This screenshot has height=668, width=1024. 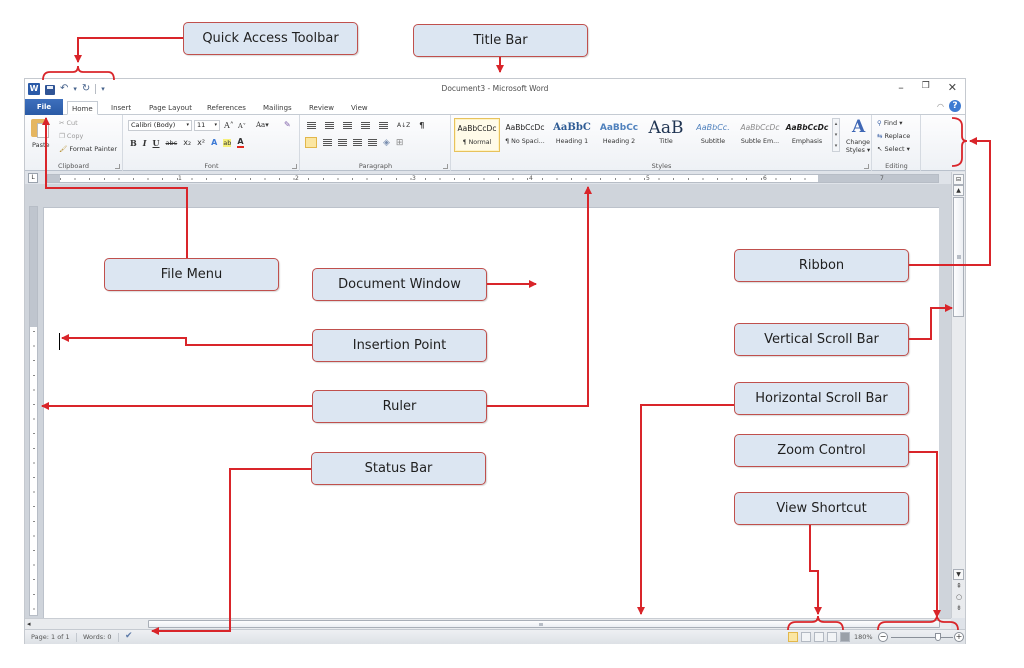 What do you see at coordinates (101, 637) in the screenshot?
I see `word-count: Words: 0` at bounding box center [101, 637].